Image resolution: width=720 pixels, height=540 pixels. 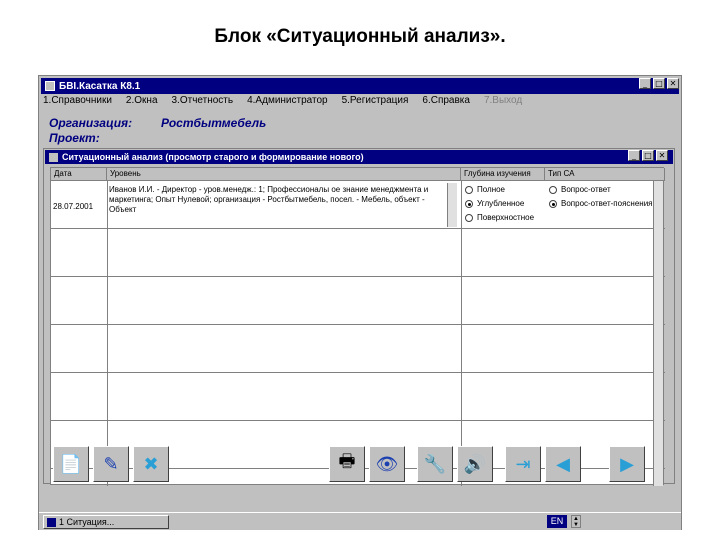 What do you see at coordinates (673, 83) in the screenshot?
I see `close-button: ✕` at bounding box center [673, 83].